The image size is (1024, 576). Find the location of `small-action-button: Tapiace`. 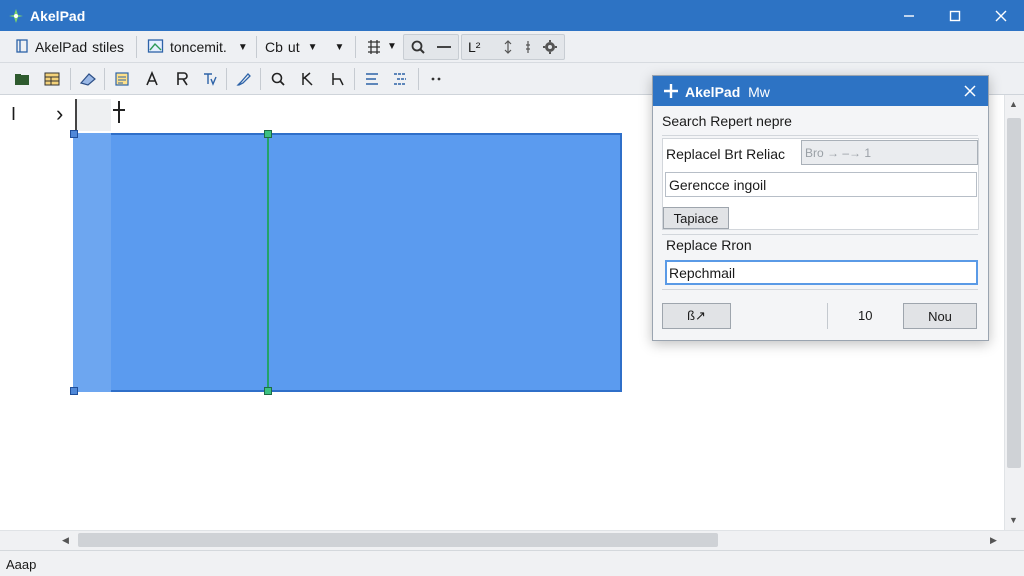

small-action-button: Tapiace is located at coordinates (696, 218).